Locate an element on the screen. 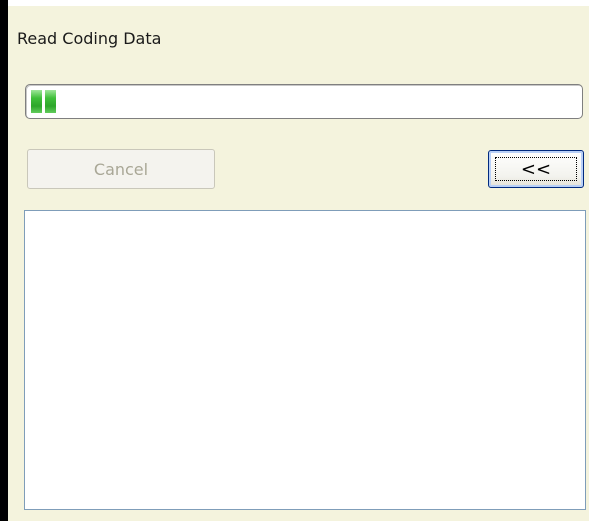  window-left-border is located at coordinates (4, 260).